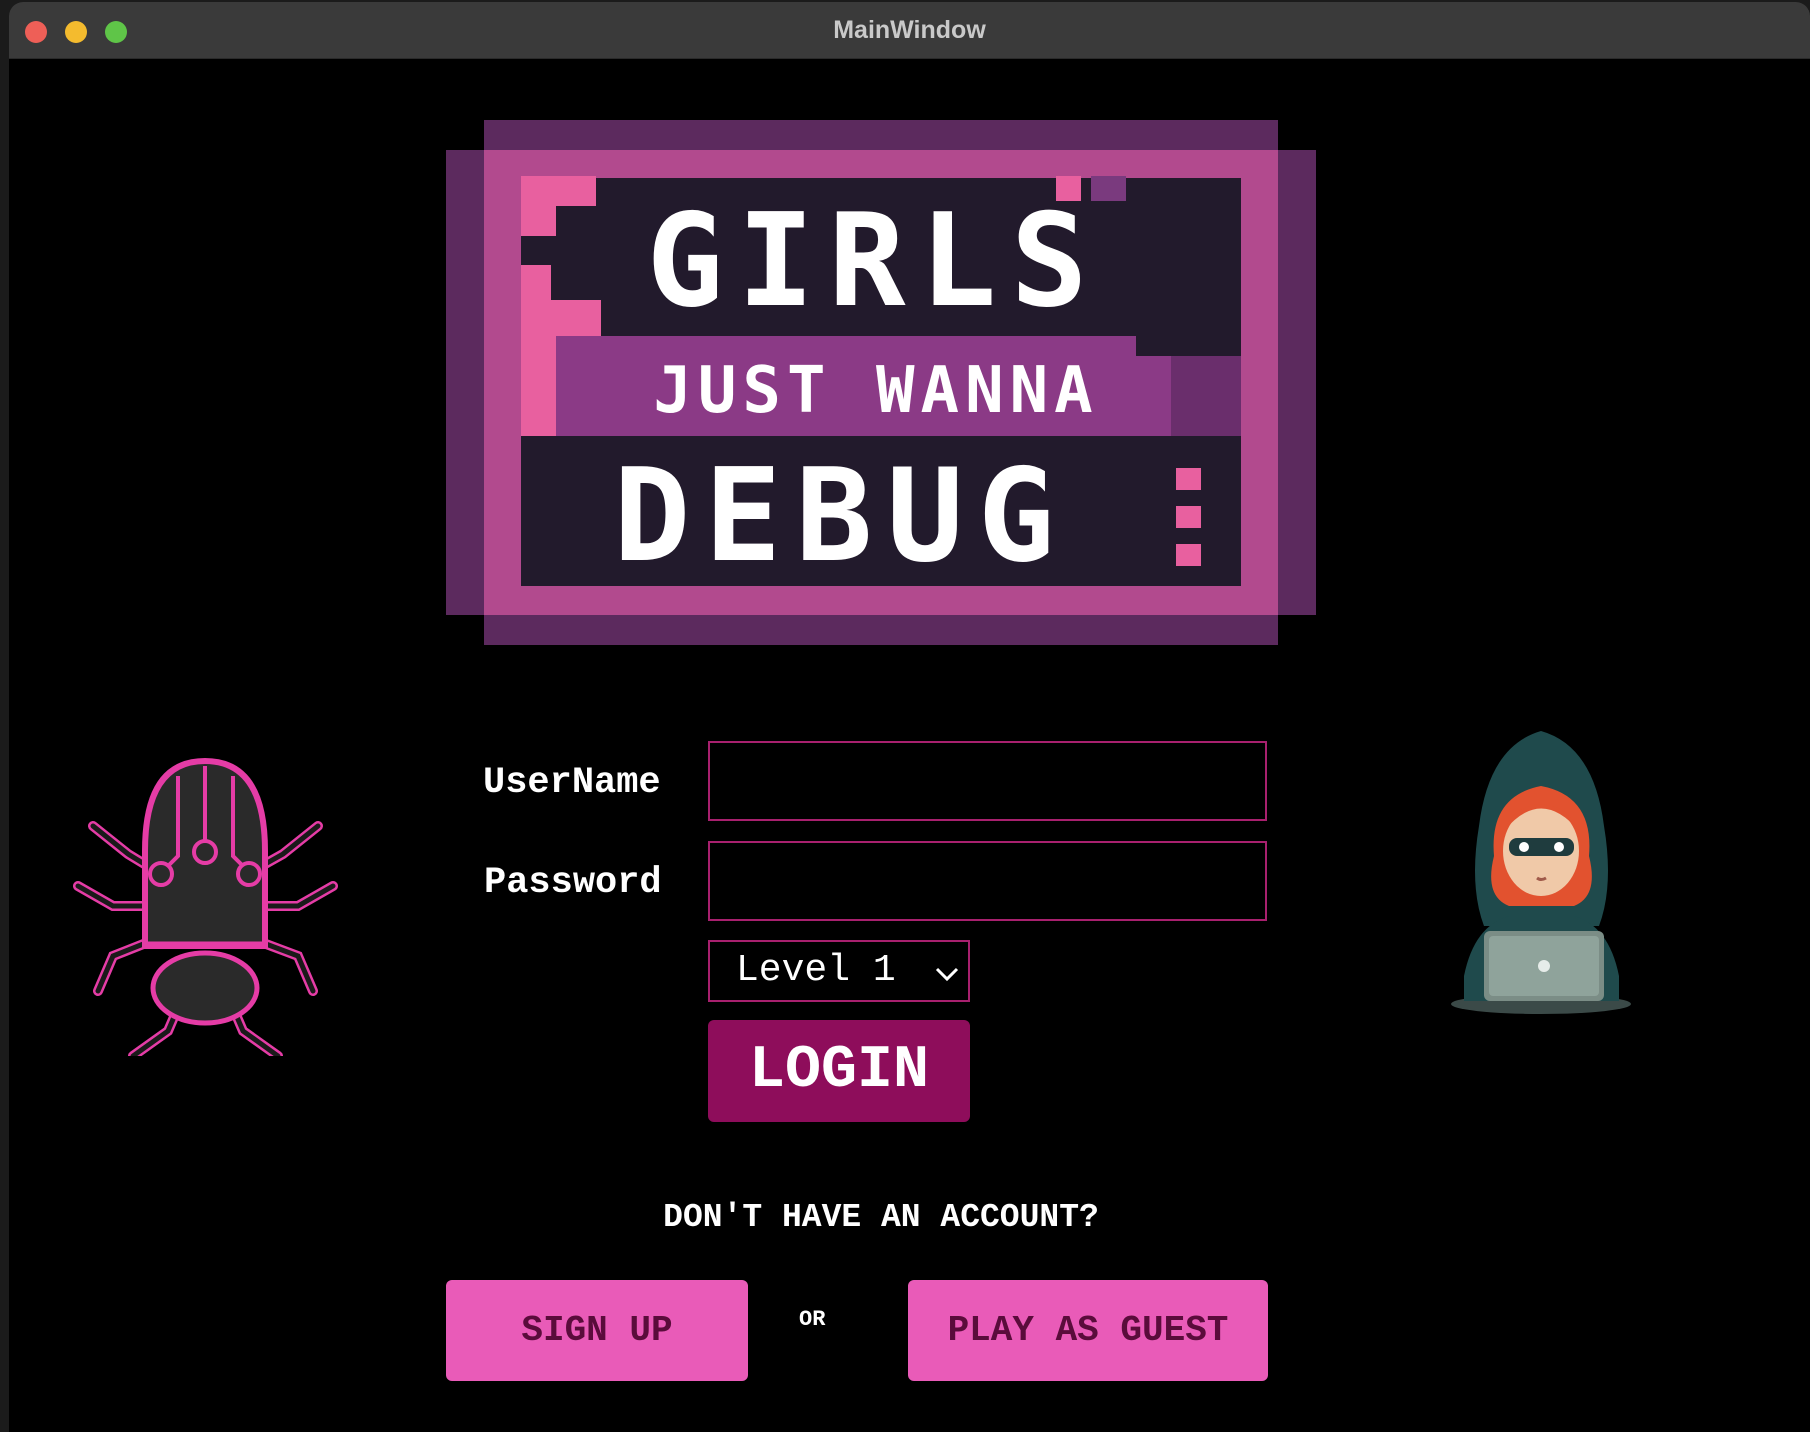 Image resolution: width=1810 pixels, height=1432 pixels. I want to click on svg-text: GIRLS, so click(873, 261).